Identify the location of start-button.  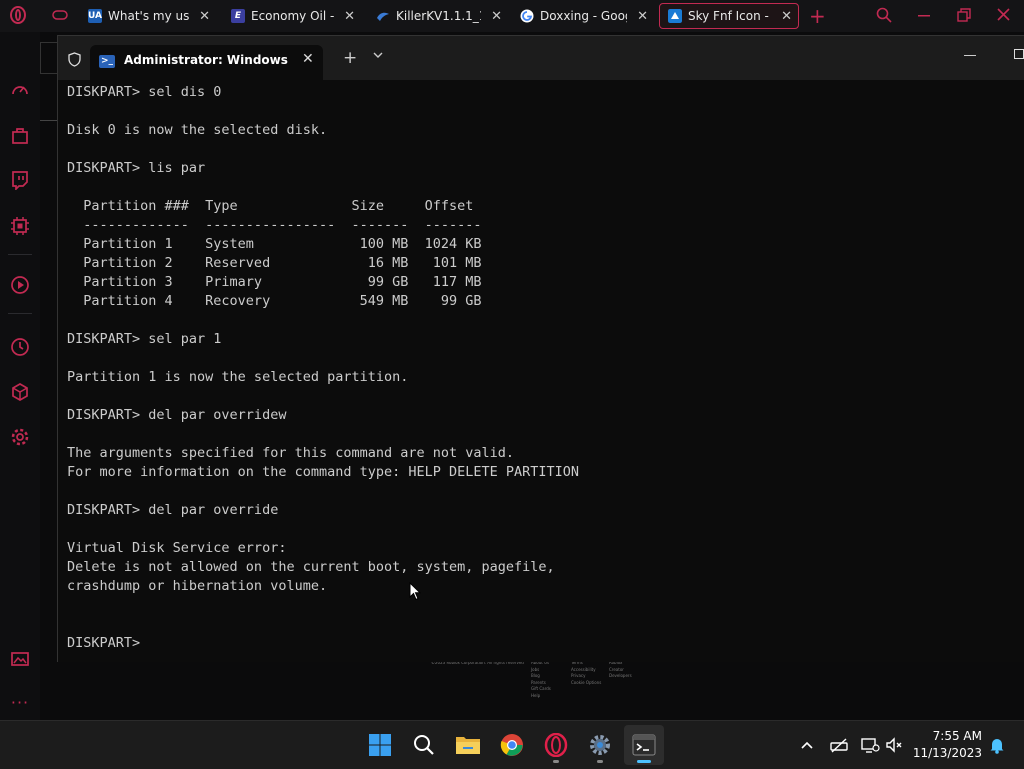
(380, 745).